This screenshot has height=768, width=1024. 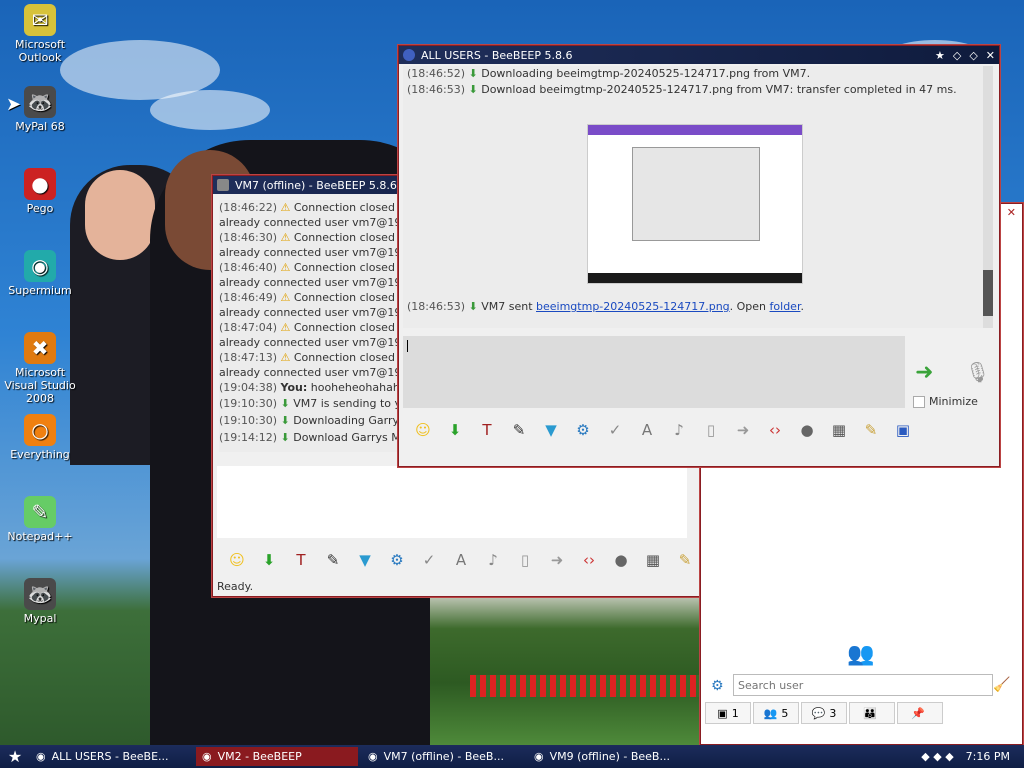 What do you see at coordinates (40, 191) in the screenshot?
I see `desktop-icon: ● Pego` at bounding box center [40, 191].